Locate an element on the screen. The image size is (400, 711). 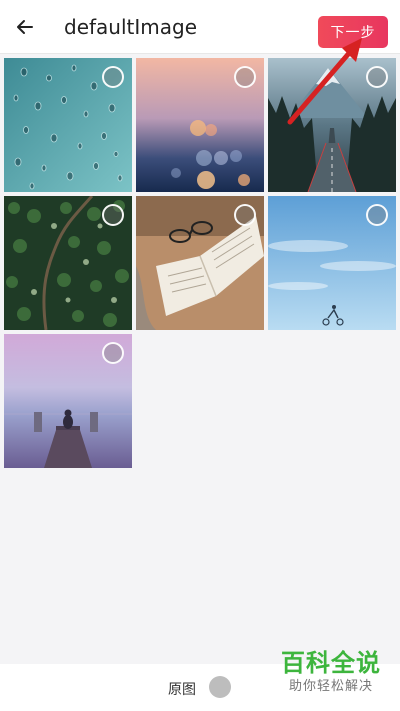
back-button is located at coordinates (25, 27).